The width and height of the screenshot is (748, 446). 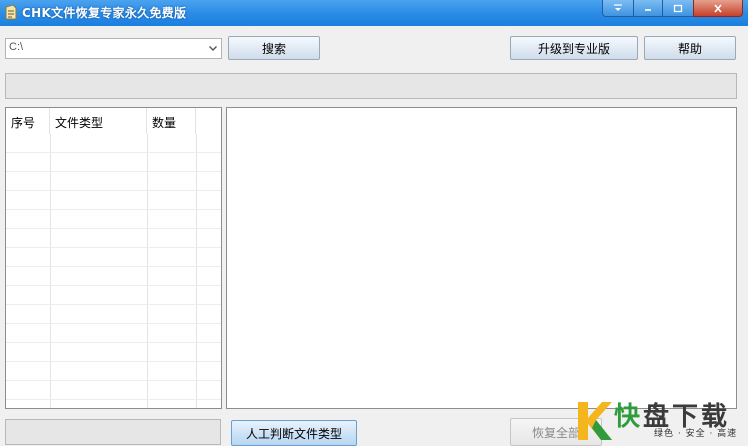 What do you see at coordinates (113, 48) in the screenshot?
I see `drive-select: C:\` at bounding box center [113, 48].